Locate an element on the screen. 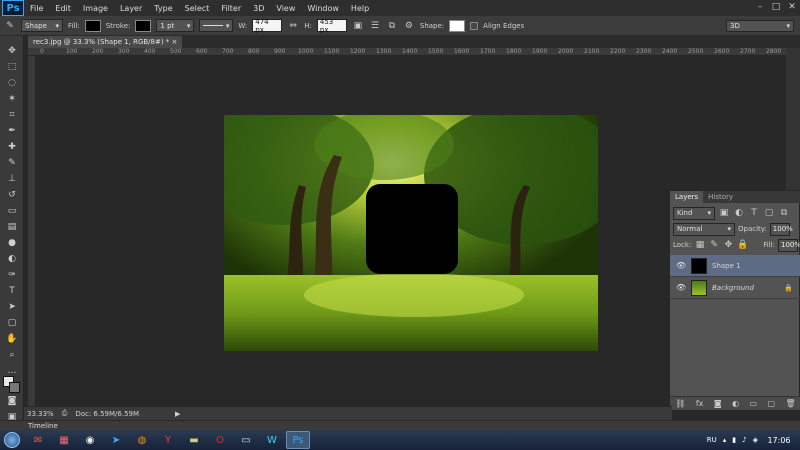  taskbar-photoshop-icon: Ps is located at coordinates (298, 440).